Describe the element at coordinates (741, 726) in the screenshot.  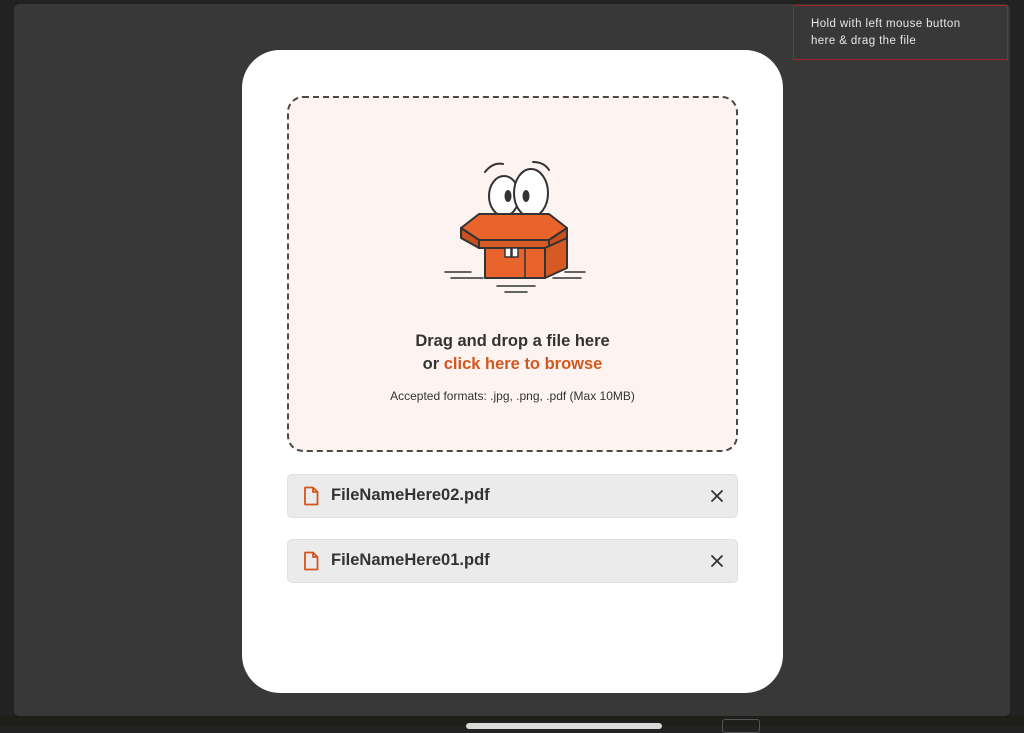
I see `bottom-control` at that location.